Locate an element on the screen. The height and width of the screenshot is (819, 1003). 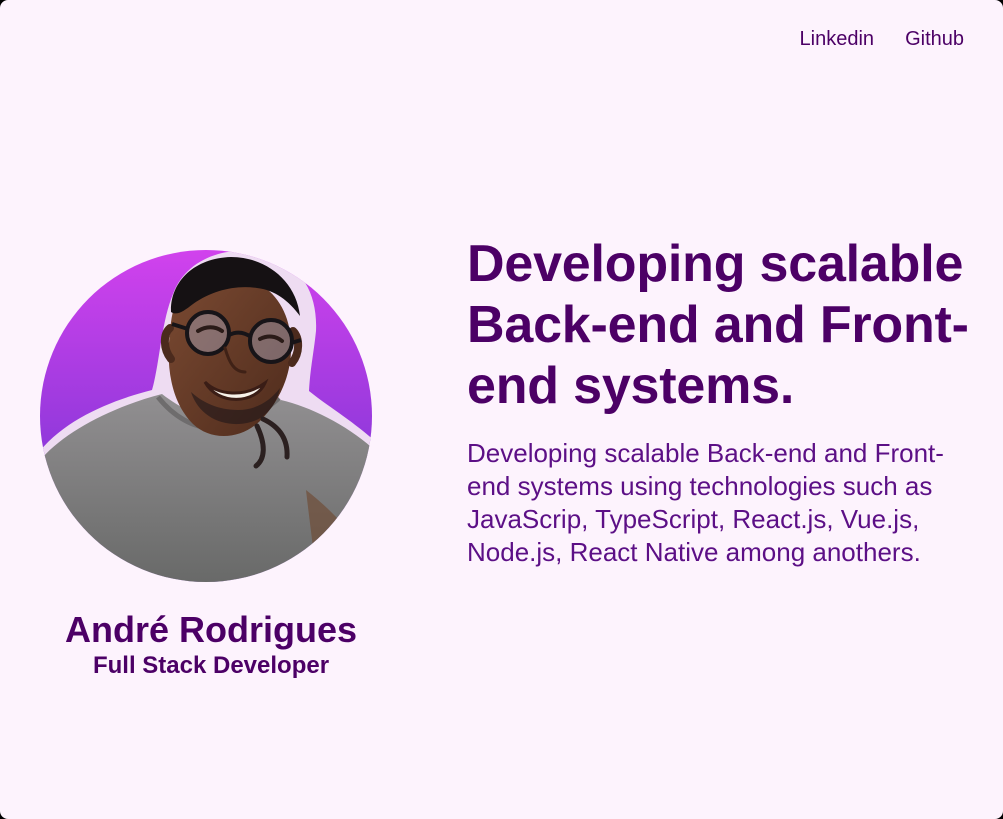
linkedin-link: Linkedin is located at coordinates (837, 39).